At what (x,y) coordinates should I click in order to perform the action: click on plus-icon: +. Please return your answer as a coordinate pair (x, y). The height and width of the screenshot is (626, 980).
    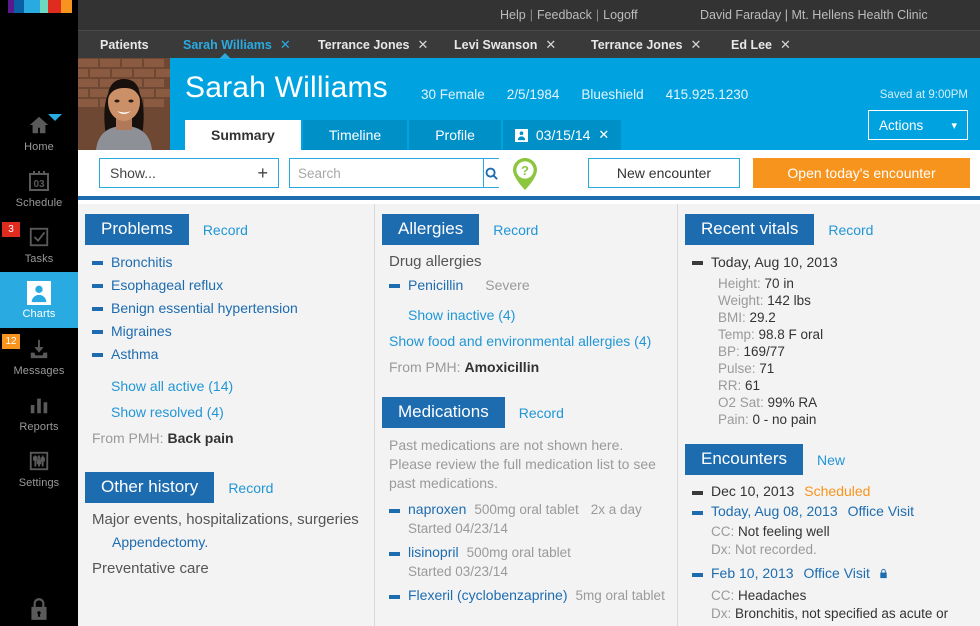
    Looking at the image, I should click on (262, 173).